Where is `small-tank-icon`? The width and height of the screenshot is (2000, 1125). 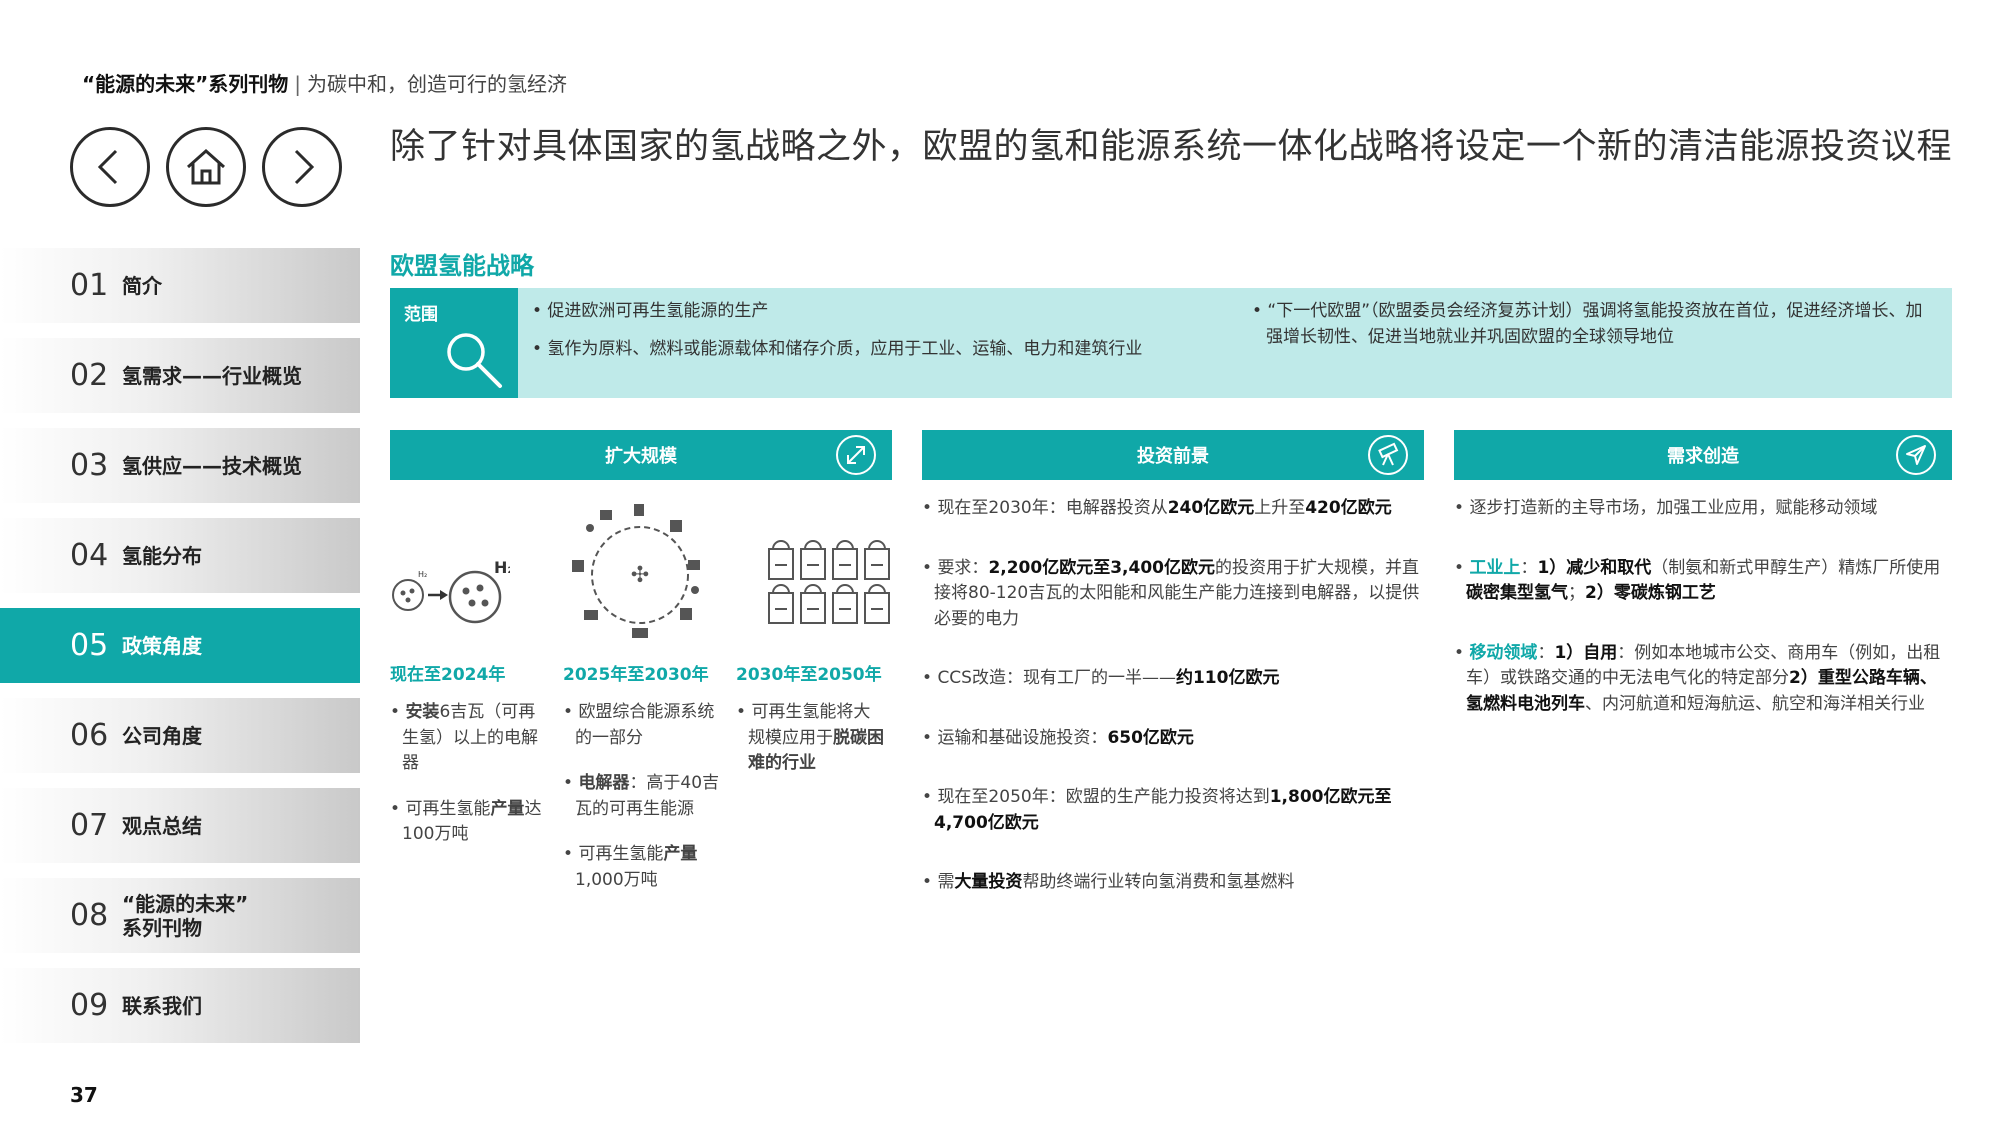 small-tank-icon is located at coordinates (408, 595).